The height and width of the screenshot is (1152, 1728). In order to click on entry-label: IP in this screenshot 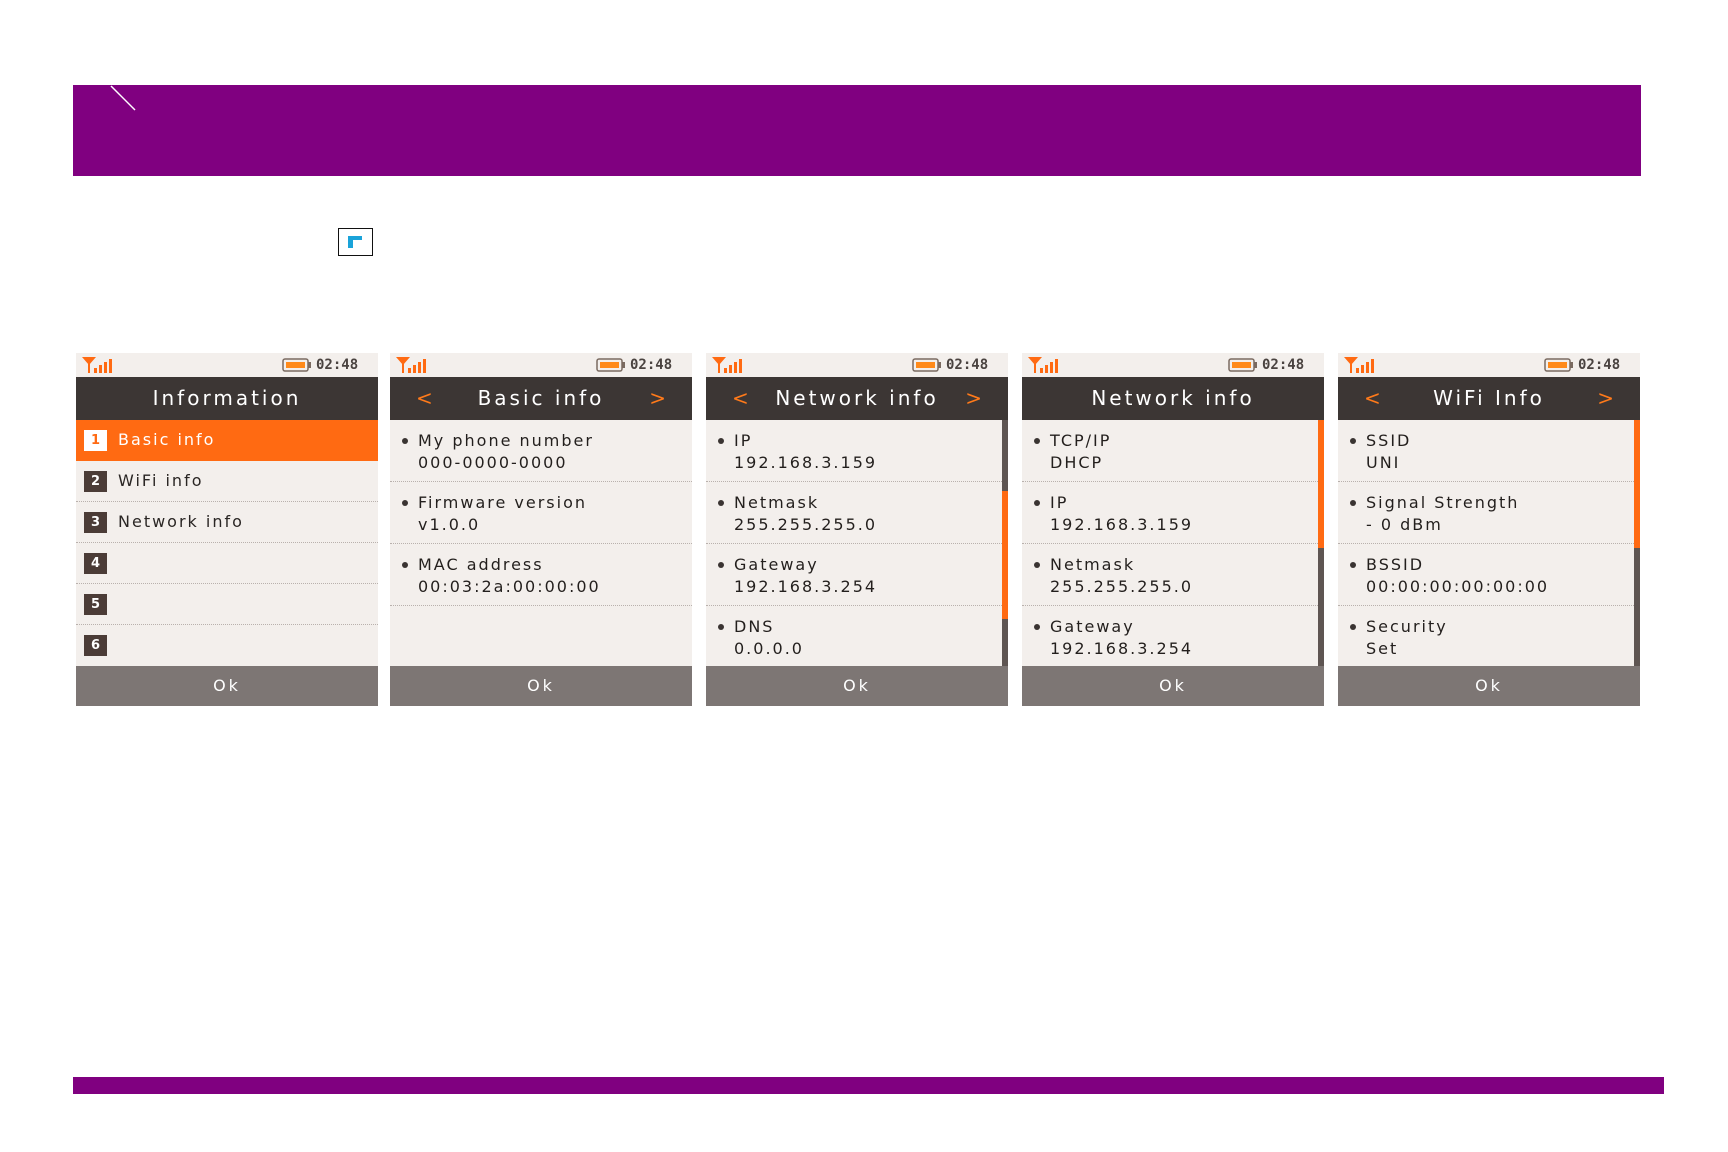, I will do `click(743, 440)`.